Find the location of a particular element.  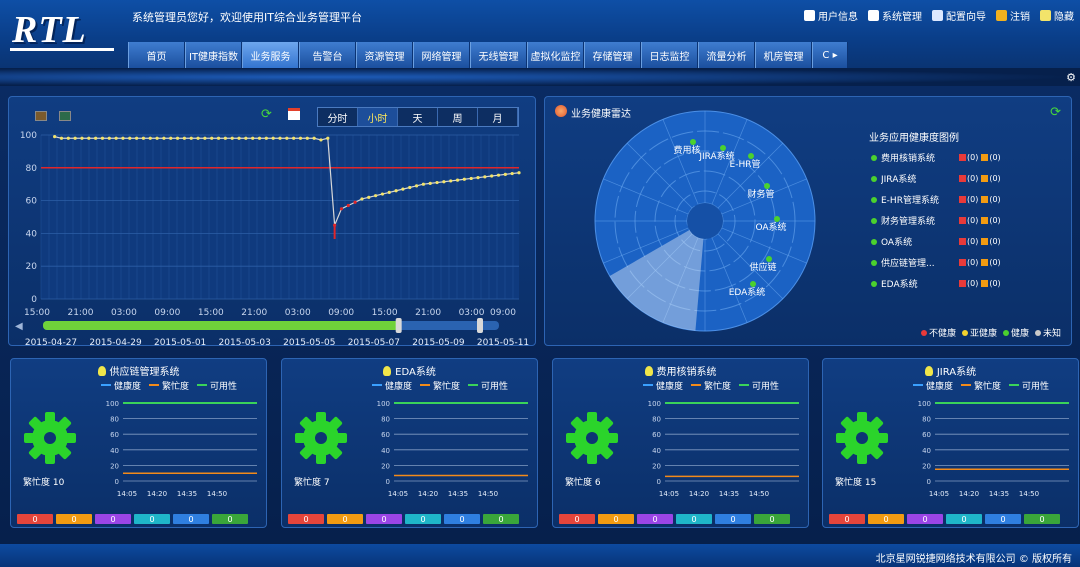

card-title-text: JIRA系统 is located at coordinates (956, 372).